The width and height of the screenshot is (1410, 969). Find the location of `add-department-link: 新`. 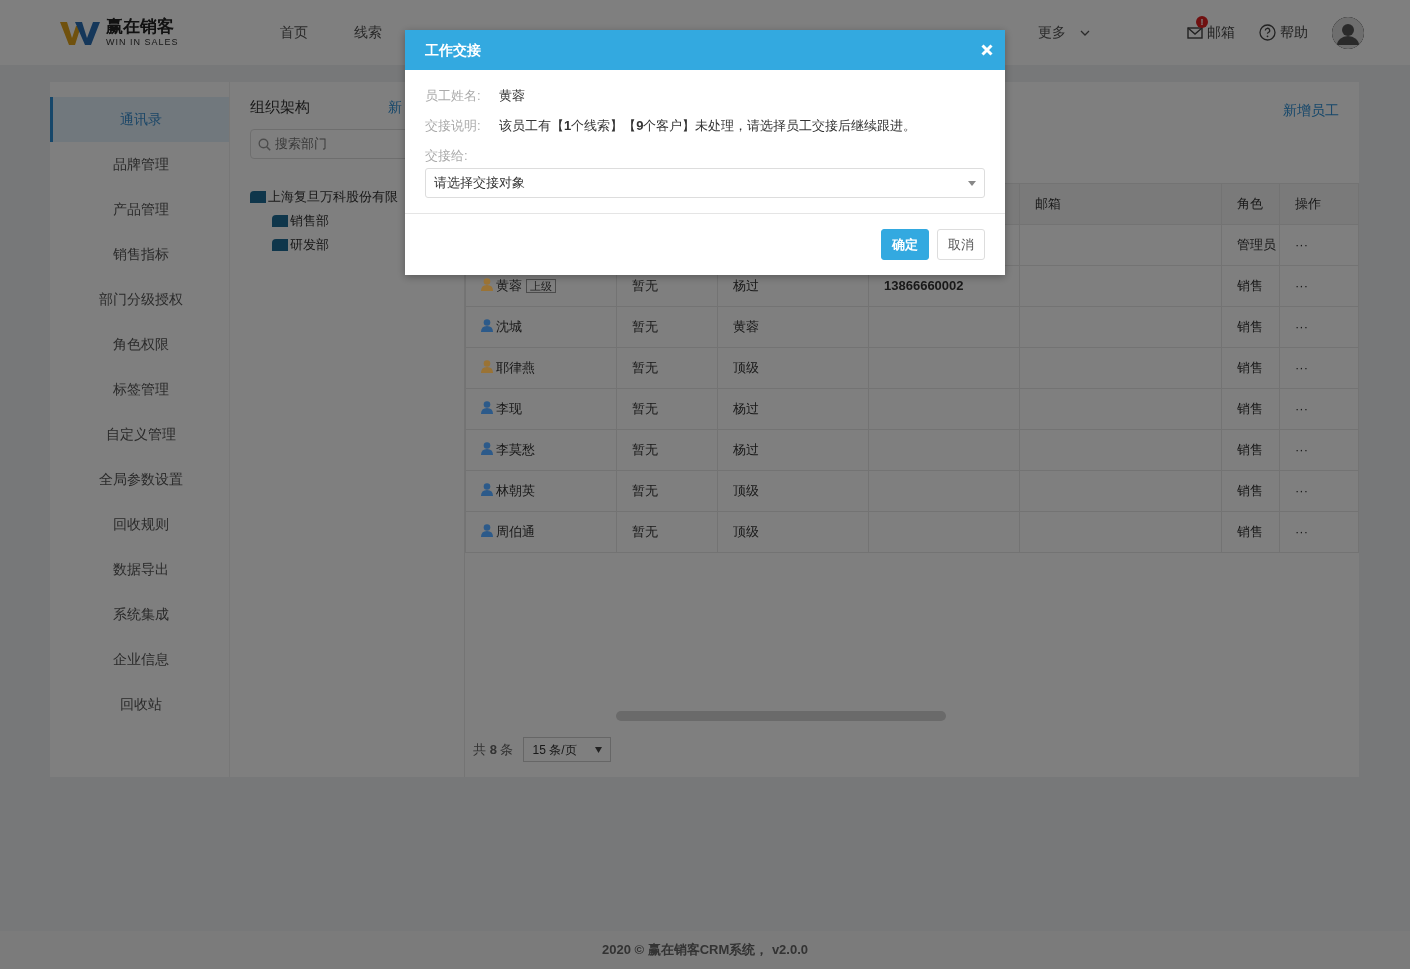

add-department-link: 新 is located at coordinates (395, 107).